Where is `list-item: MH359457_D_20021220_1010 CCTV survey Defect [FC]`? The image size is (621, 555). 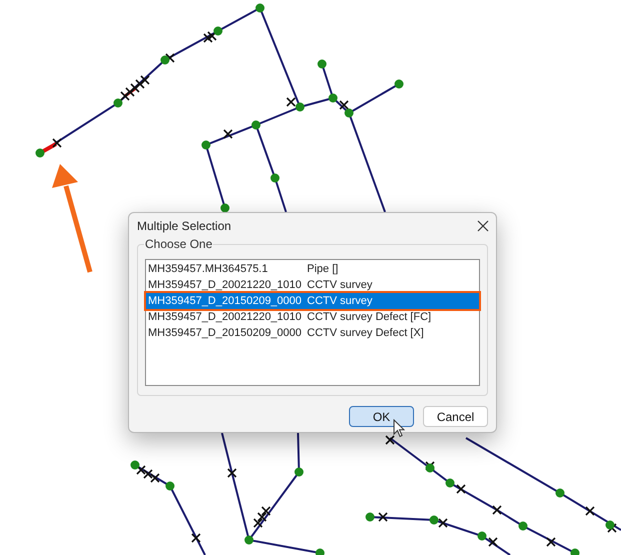 list-item: MH359457_D_20021220_1010 CCTV survey Defect [FC] is located at coordinates (312, 317).